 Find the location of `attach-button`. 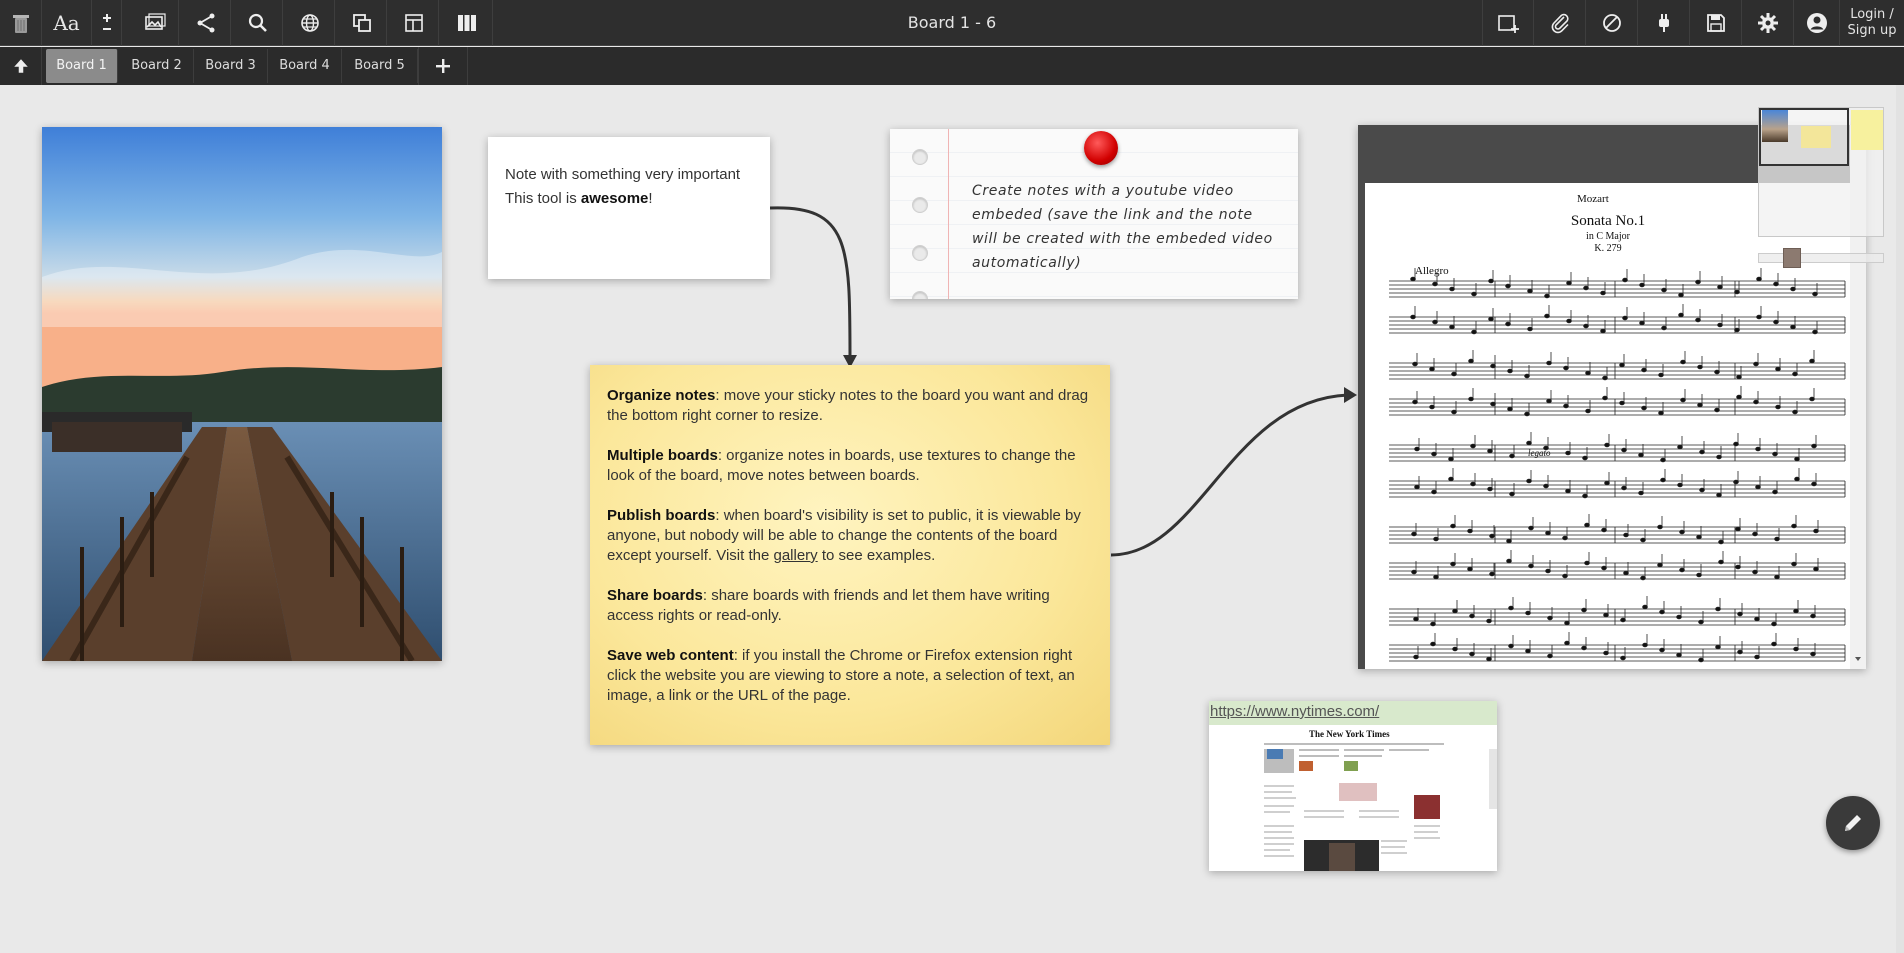

attach-button is located at coordinates (1560, 23).